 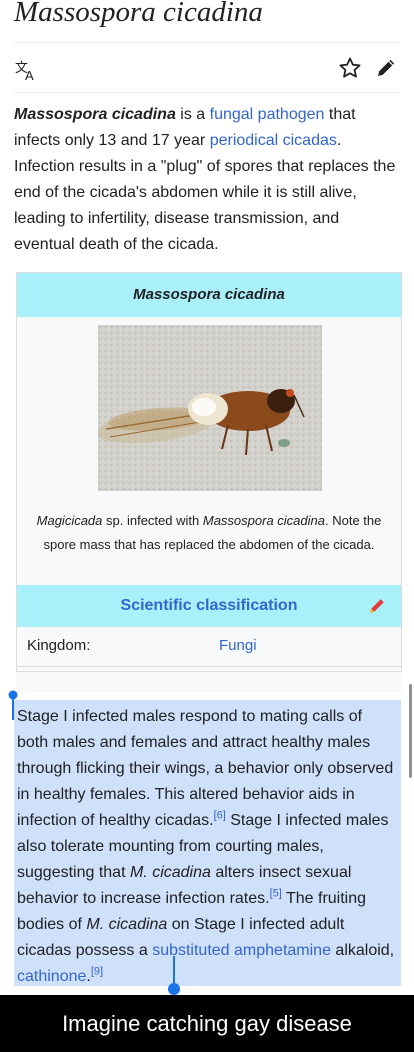 What do you see at coordinates (207, 70) in the screenshot?
I see `page-actions: 文 A` at bounding box center [207, 70].